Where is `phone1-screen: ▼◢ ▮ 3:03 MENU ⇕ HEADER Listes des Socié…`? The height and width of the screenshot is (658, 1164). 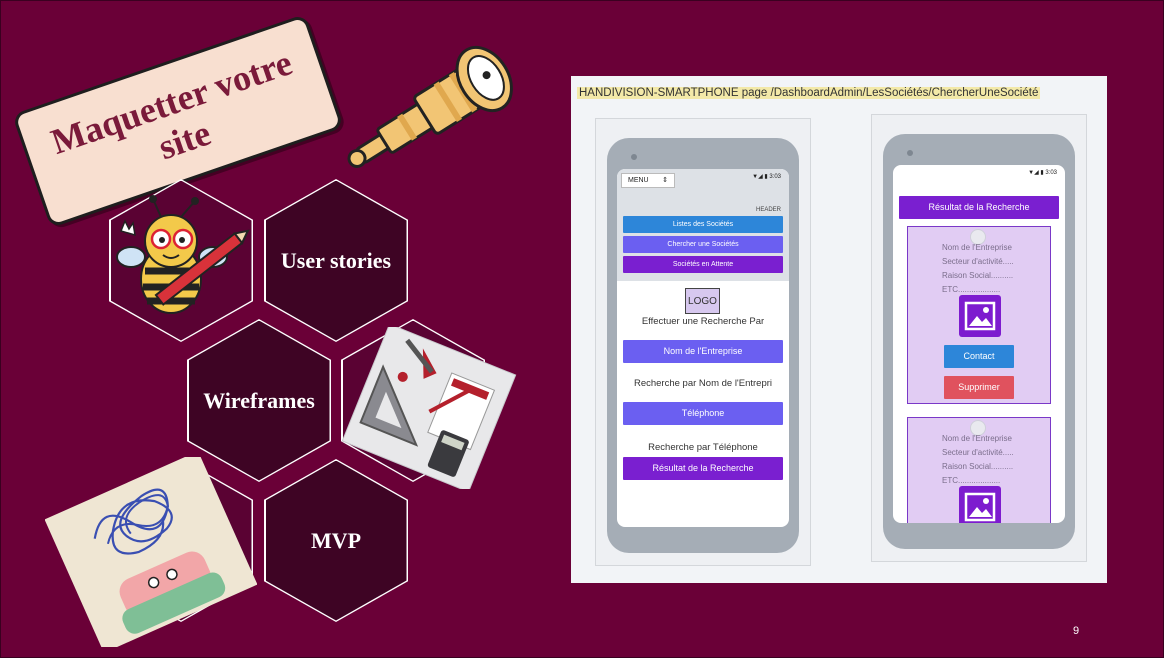 phone1-screen: ▼◢ ▮ 3:03 MENU ⇕ HEADER Listes des Socié… is located at coordinates (703, 348).